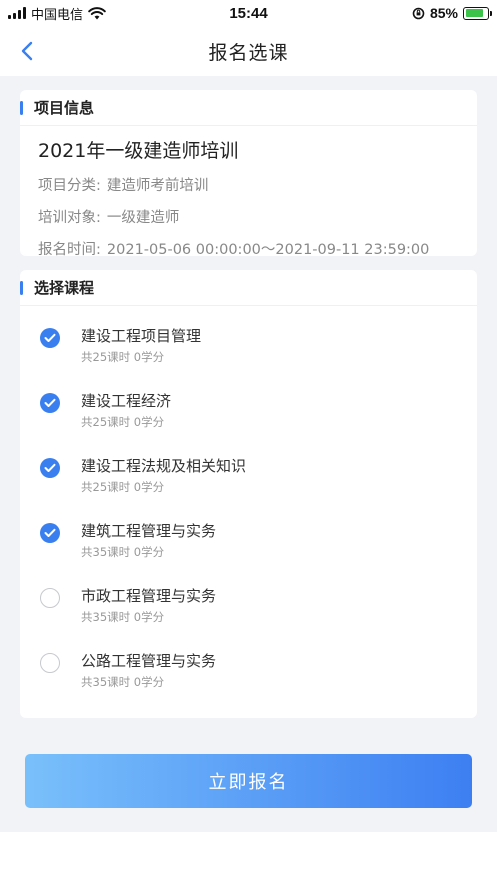 The image size is (497, 883). Describe the element at coordinates (257, 216) in the screenshot. I see `info-row-audience: 培训对象: 一级建造师` at that location.